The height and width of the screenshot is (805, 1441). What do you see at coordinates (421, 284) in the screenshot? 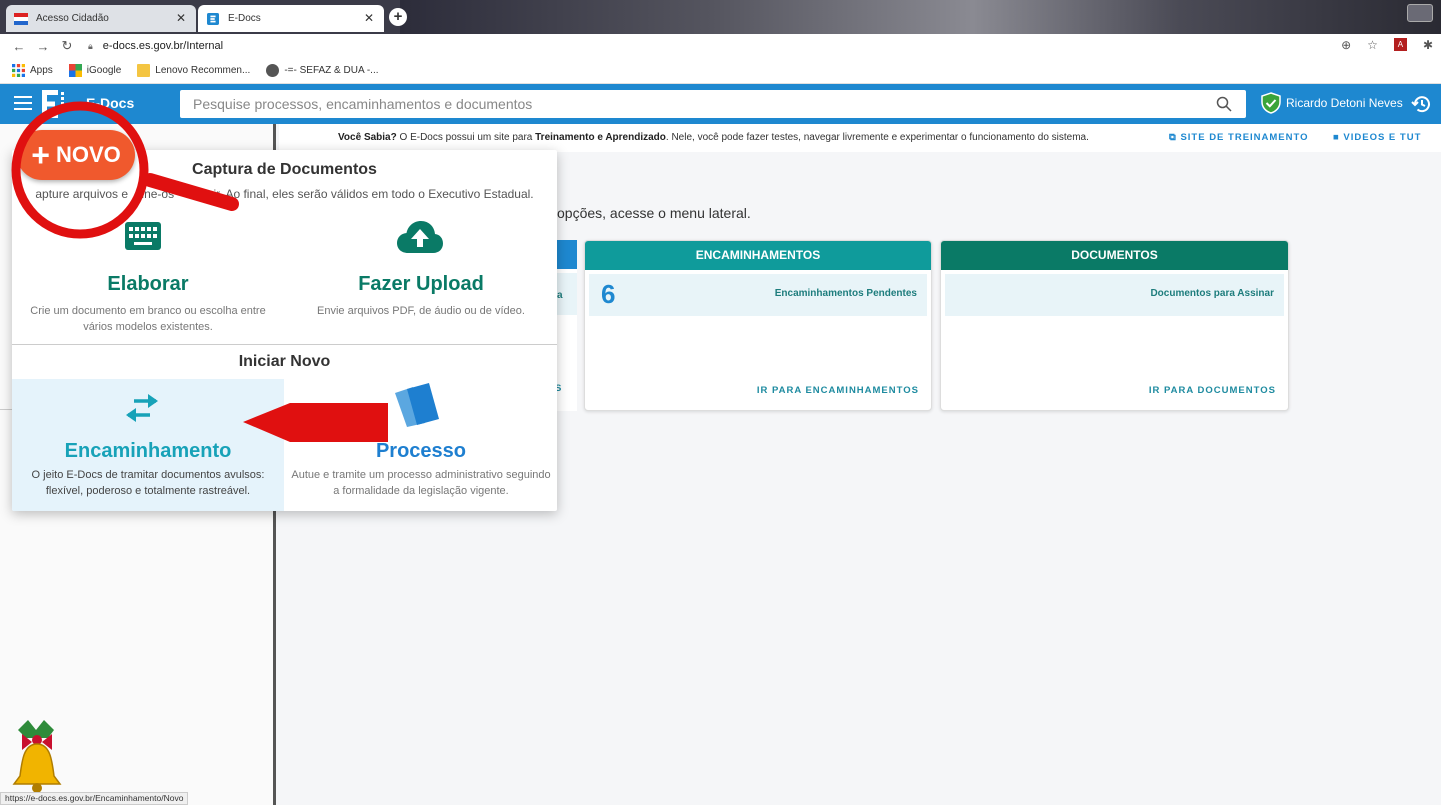
I see `upload-label: Fazer Upload` at bounding box center [421, 284].